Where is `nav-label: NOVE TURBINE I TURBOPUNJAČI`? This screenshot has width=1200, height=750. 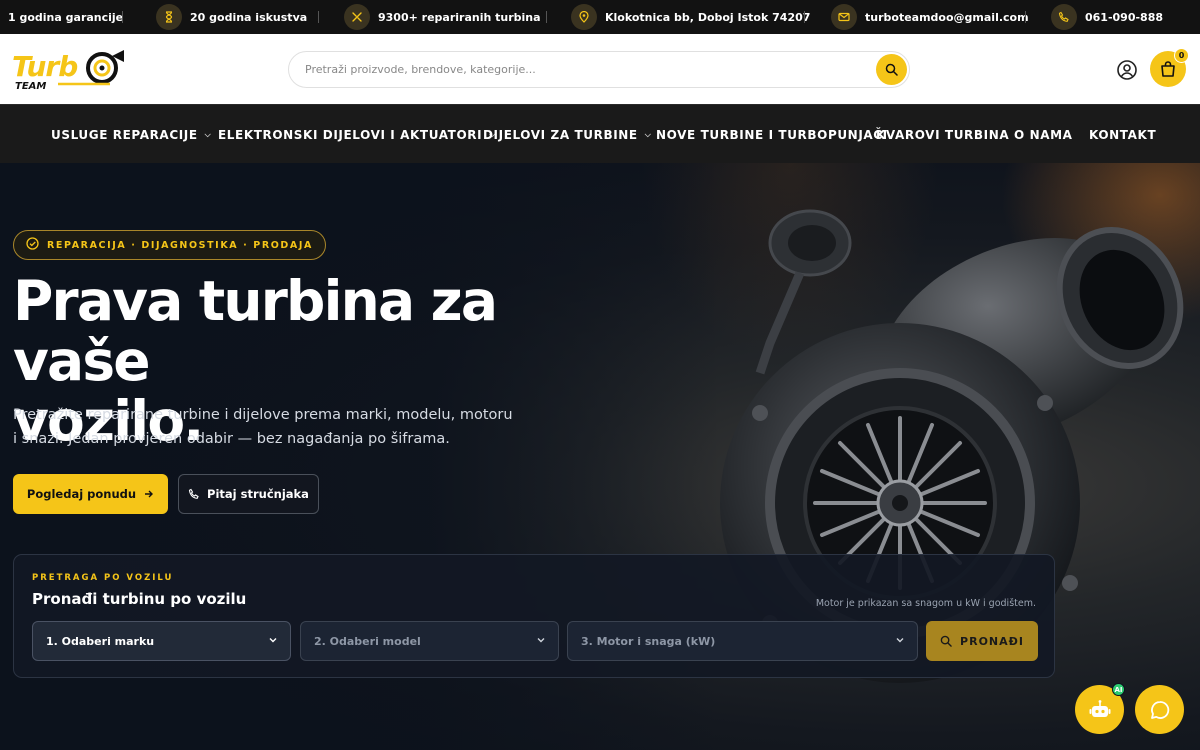 nav-label: NOVE TURBINE I TURBOPUNJAČI is located at coordinates (772, 134).